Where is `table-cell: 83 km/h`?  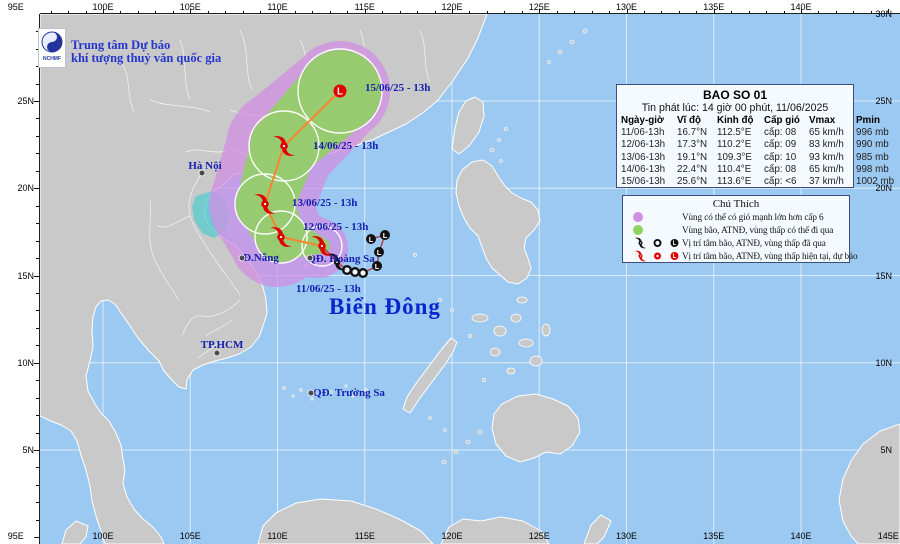
table-cell: 83 km/h is located at coordinates (826, 145).